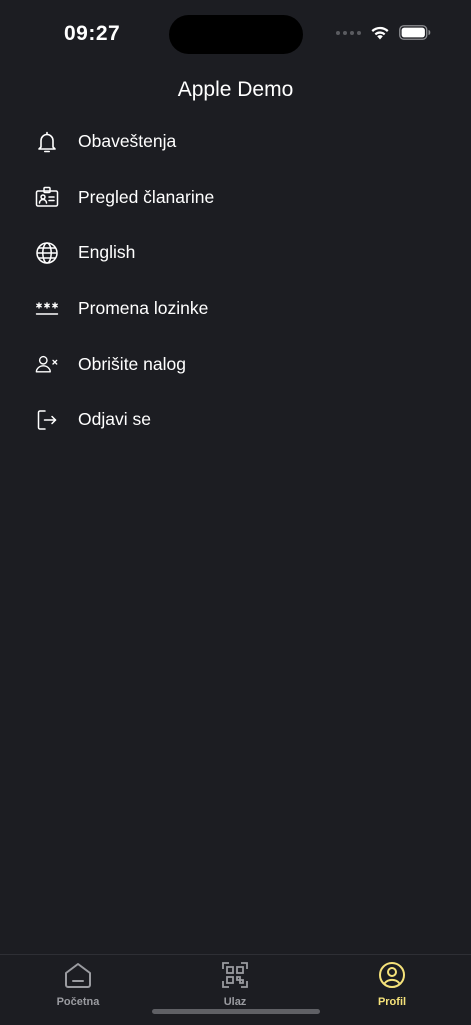  I want to click on tab-label: Ulaz, so click(235, 1002).